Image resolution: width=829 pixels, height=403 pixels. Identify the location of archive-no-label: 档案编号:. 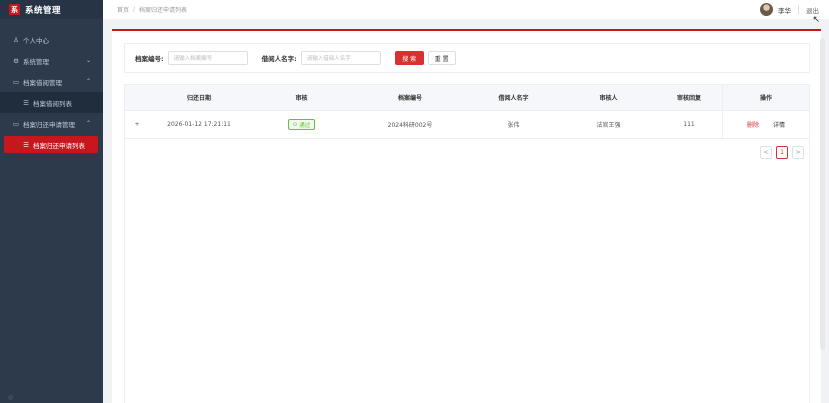
(149, 59).